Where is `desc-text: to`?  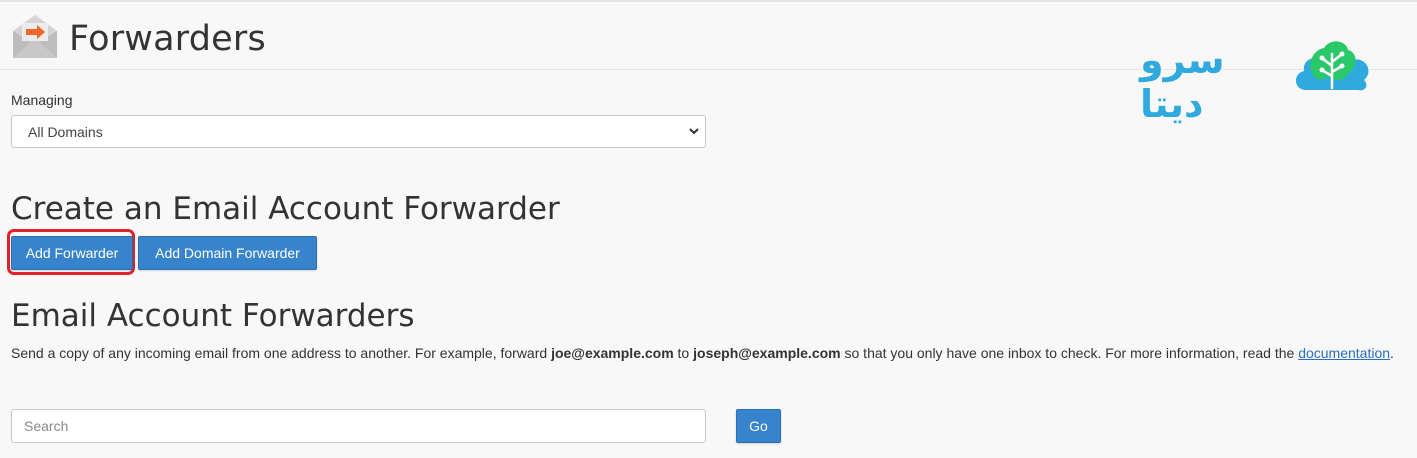
desc-text: to is located at coordinates (683, 353).